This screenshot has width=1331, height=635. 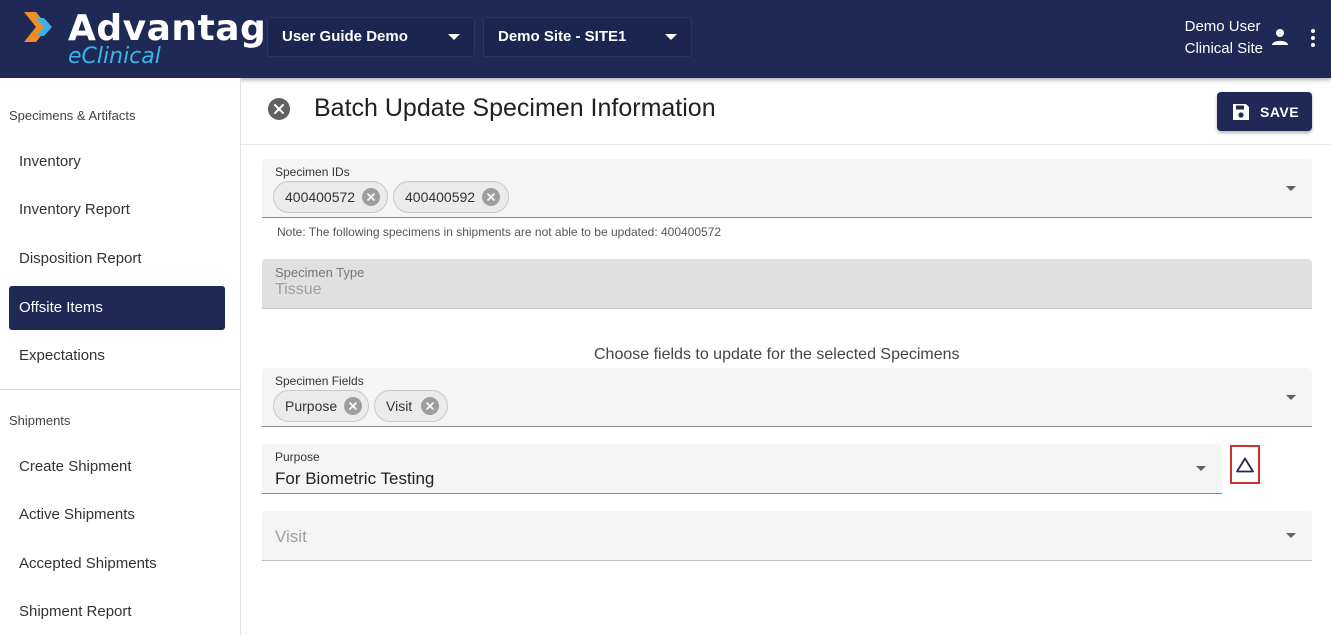 What do you see at coordinates (114, 56) in the screenshot?
I see `logo-subtitle: eClinical` at bounding box center [114, 56].